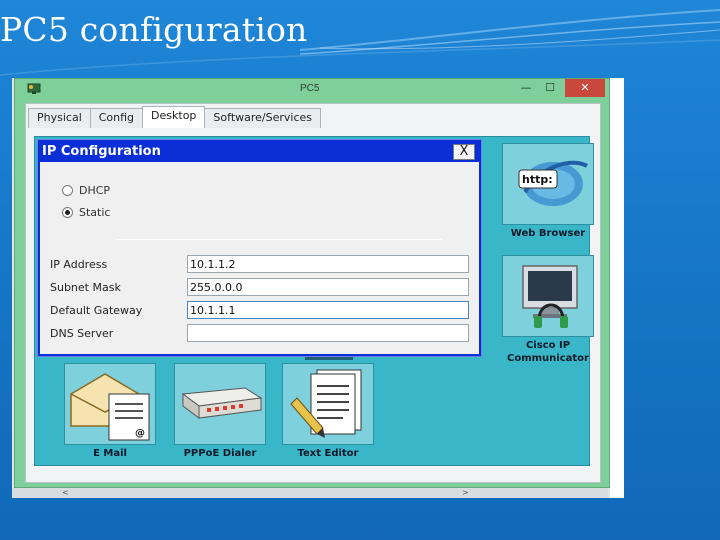  I want to click on horizontal-scrollbar: < >, so click(310, 493).